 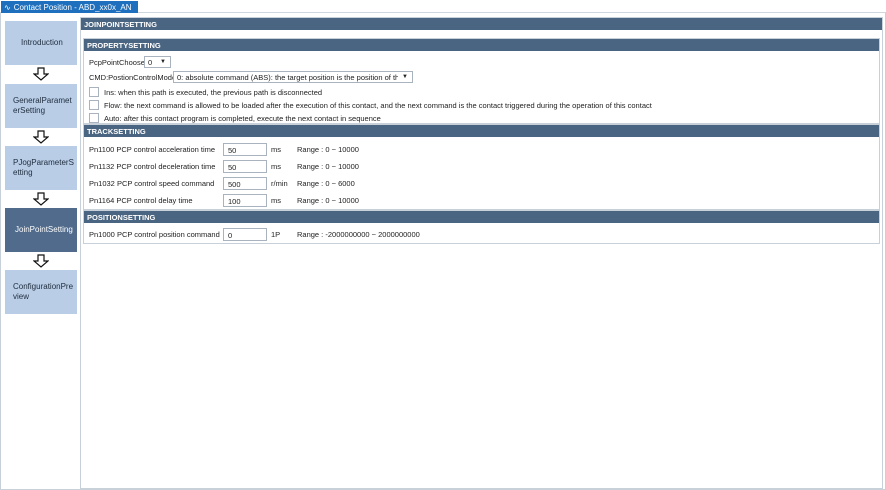 I want to click on step-introduction: Introduction, so click(x=41, y=43).